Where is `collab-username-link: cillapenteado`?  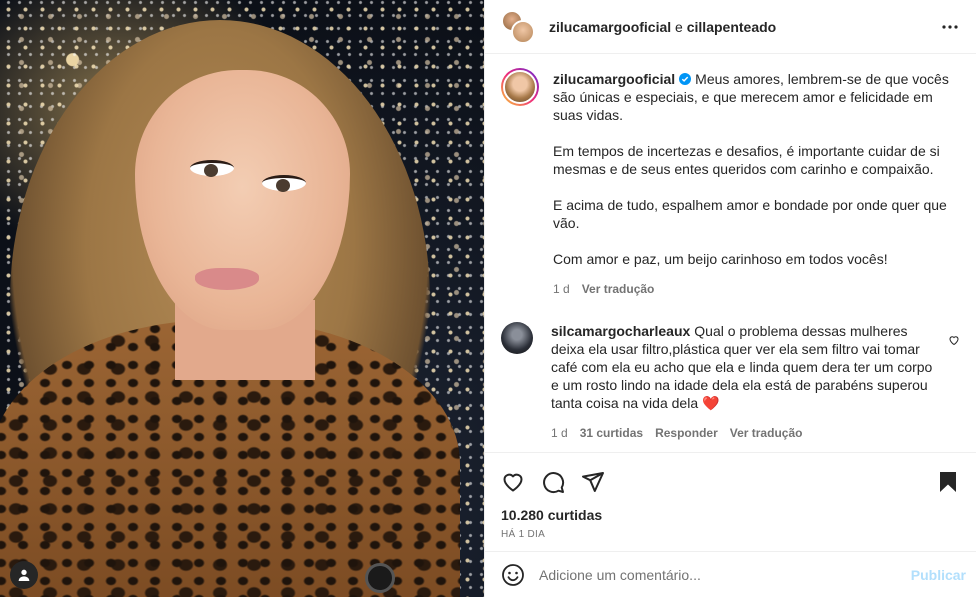 collab-username-link: cillapenteado is located at coordinates (731, 27).